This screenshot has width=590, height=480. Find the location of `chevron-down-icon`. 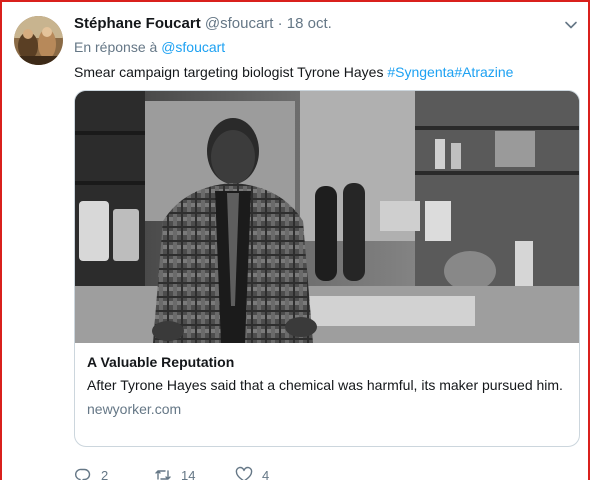

chevron-down-icon is located at coordinates (571, 25).